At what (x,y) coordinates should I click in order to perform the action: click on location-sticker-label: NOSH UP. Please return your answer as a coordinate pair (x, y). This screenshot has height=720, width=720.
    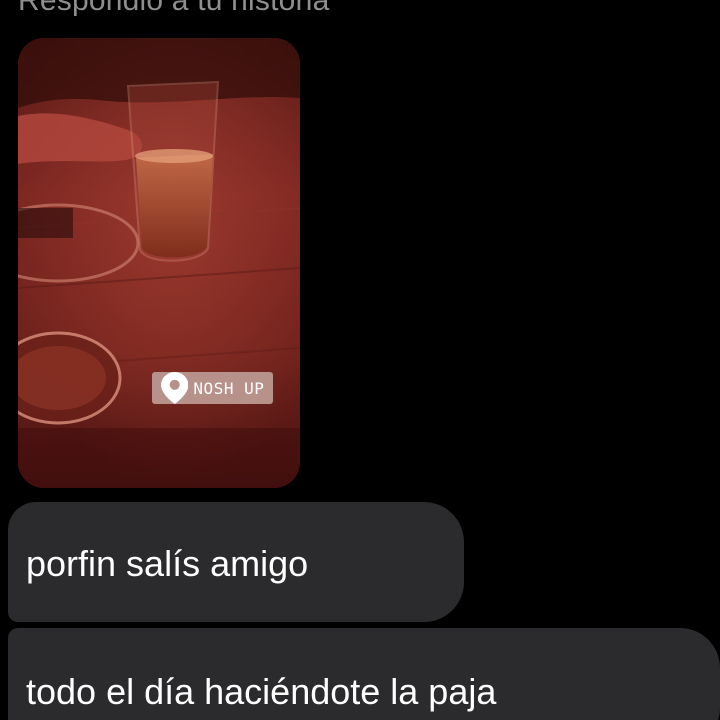
    Looking at the image, I should click on (229, 388).